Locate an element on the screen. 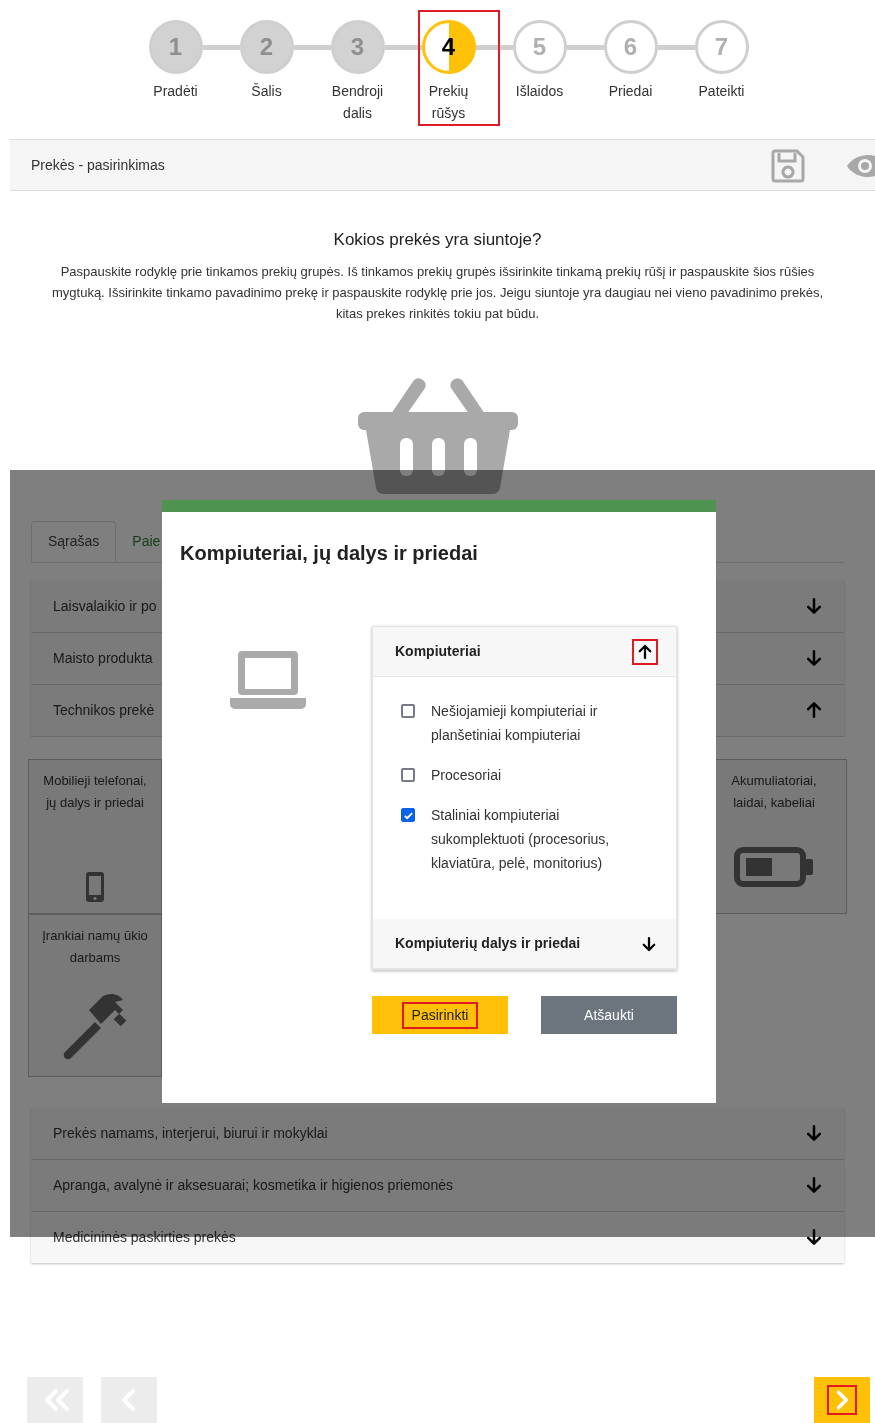 The width and height of the screenshot is (875, 1423). category-row: Apranga, avalynė ir aksesuarai; kosmetika ir higienos priemonės is located at coordinates (437, 1185).